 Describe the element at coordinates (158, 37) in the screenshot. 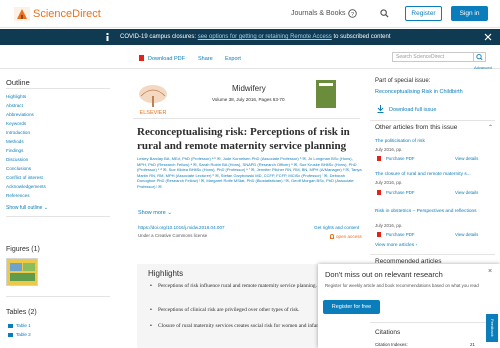

I see `covid-prefix: COVID-19 campus closures:` at that location.